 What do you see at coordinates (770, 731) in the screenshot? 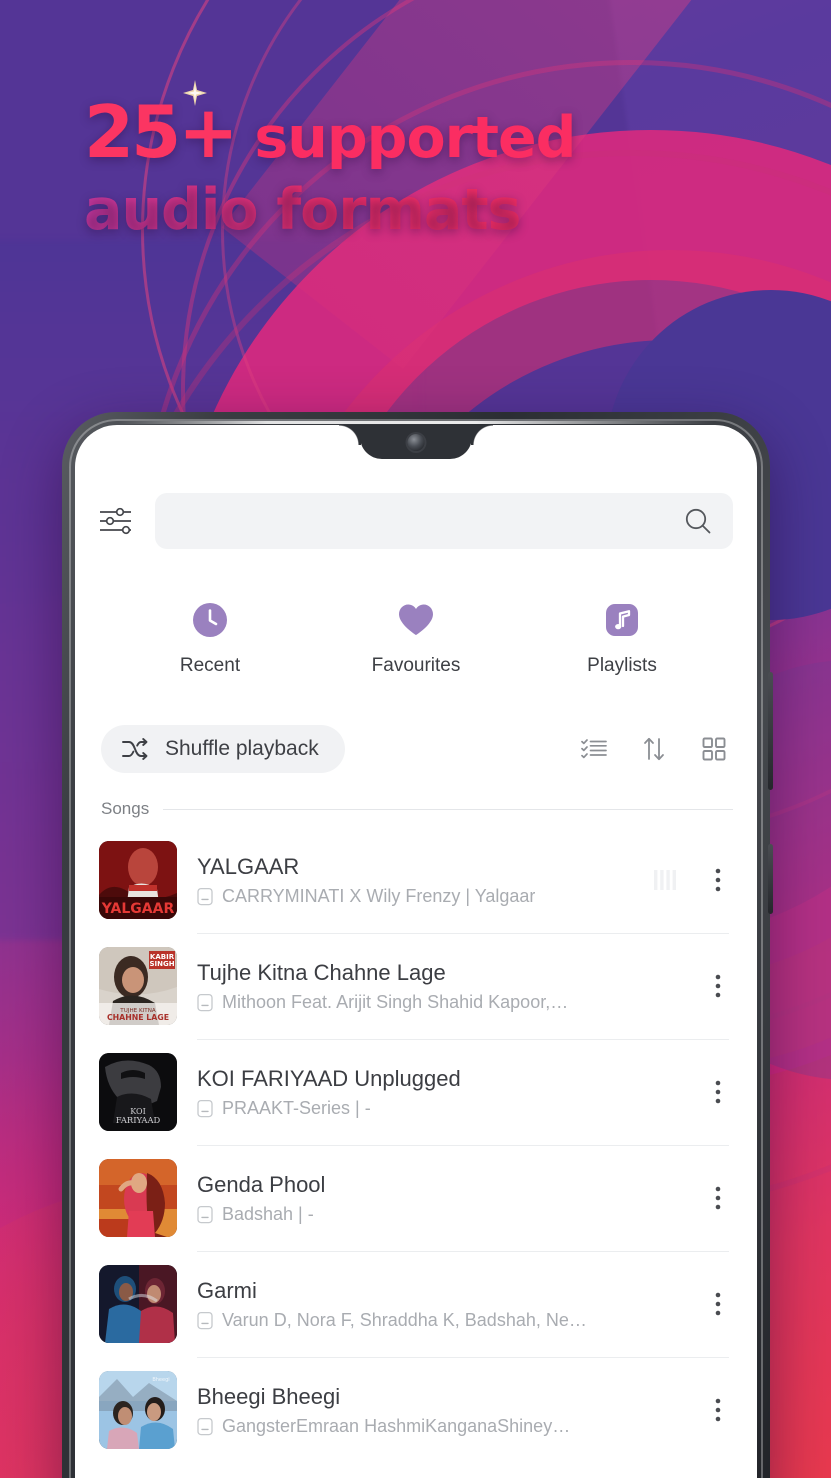
I see `volume-button` at bounding box center [770, 731].